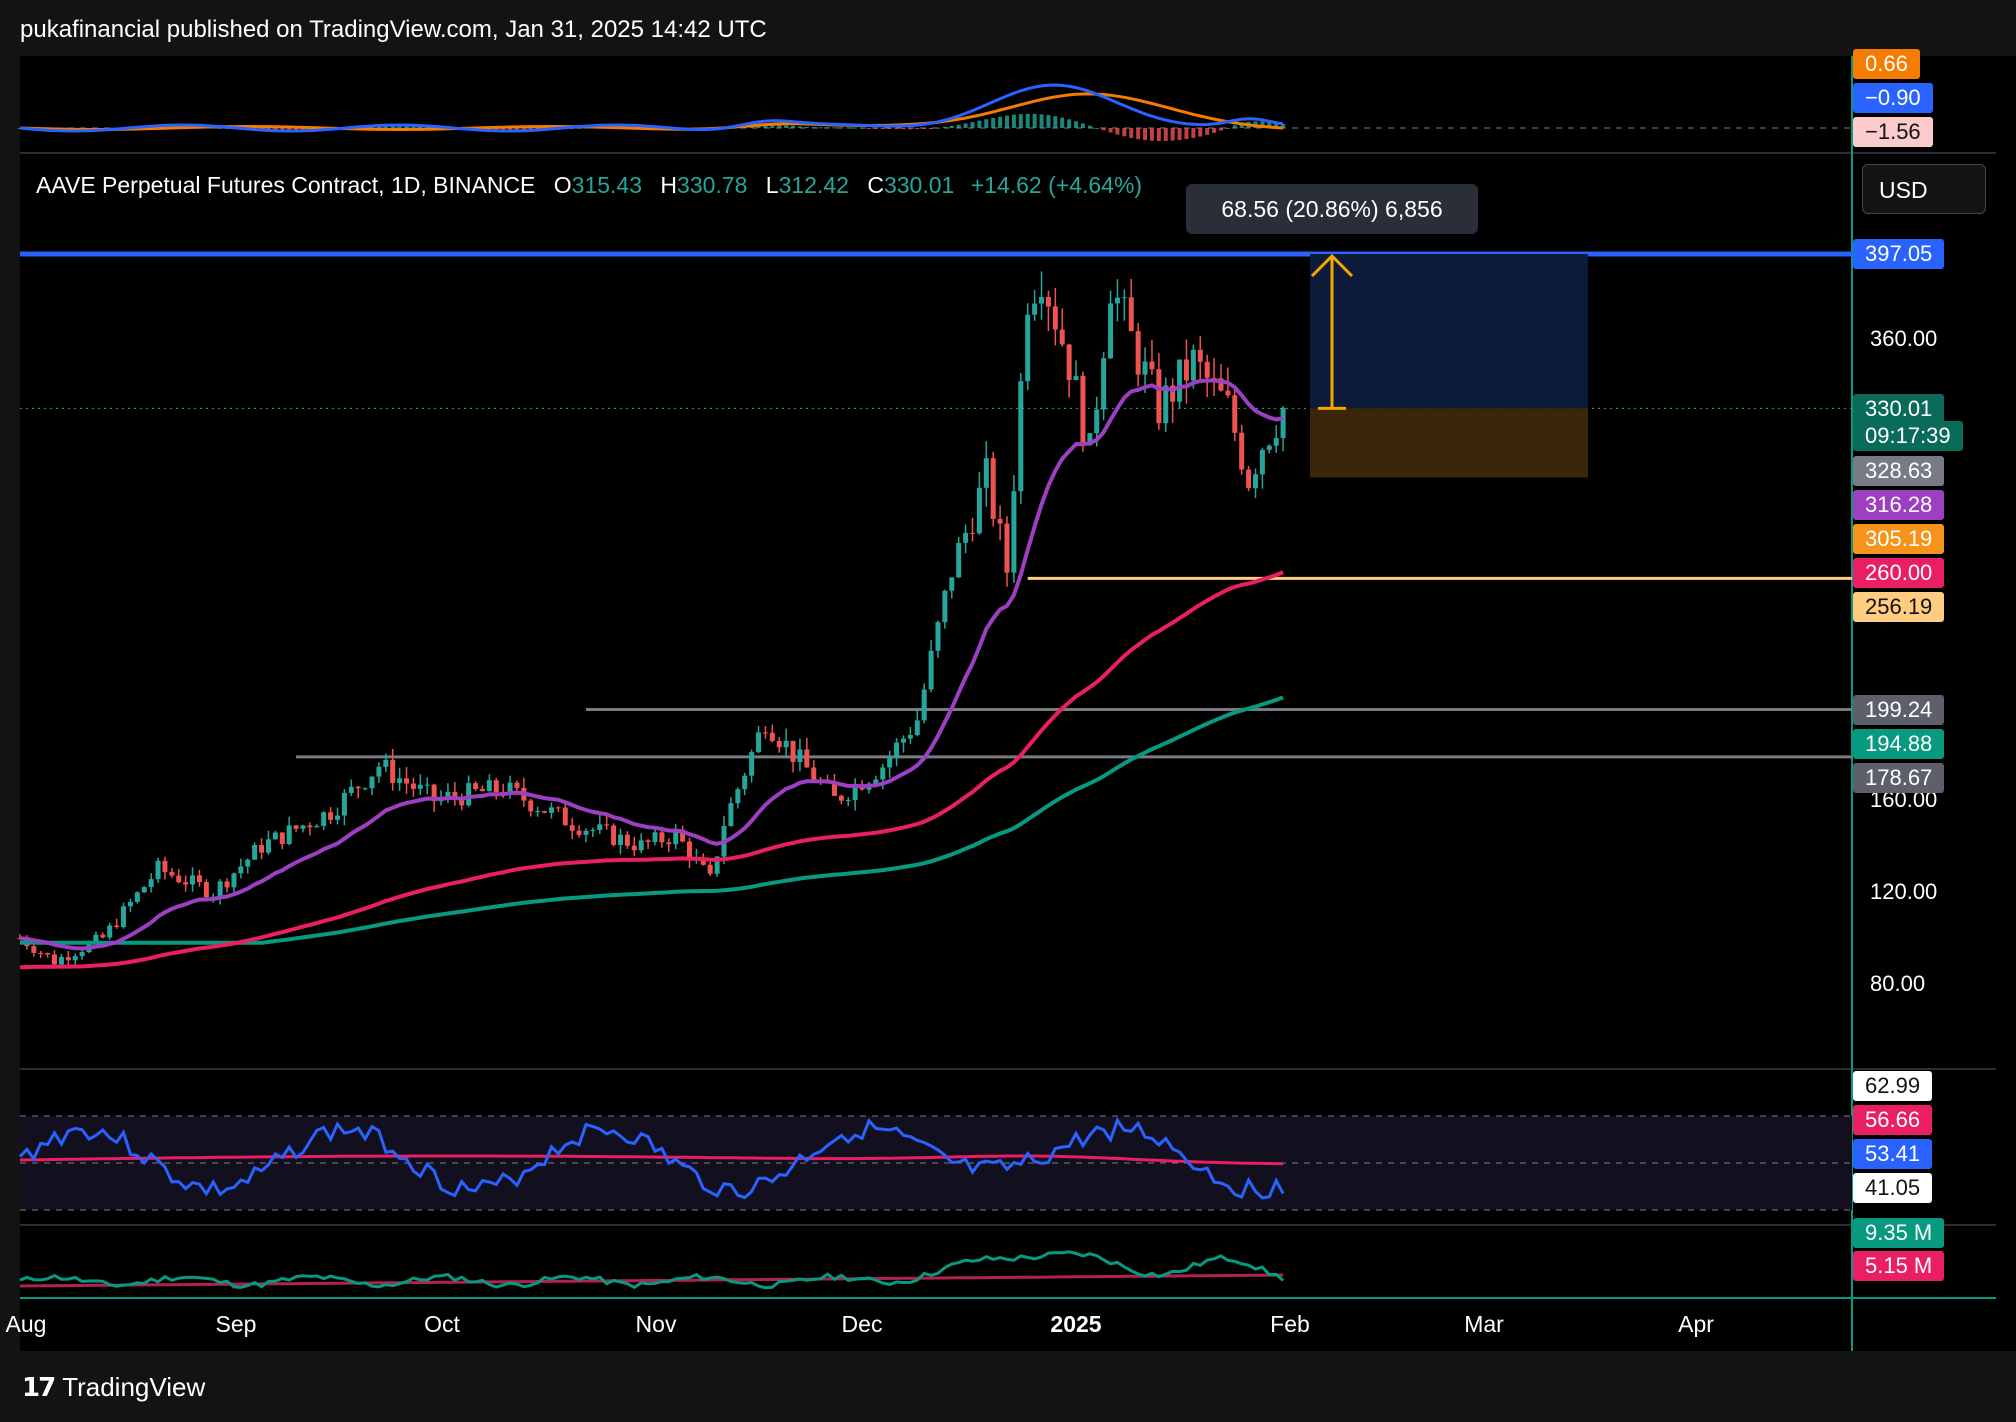  I want to click on time-axis-label: Sep, so click(236, 1324).